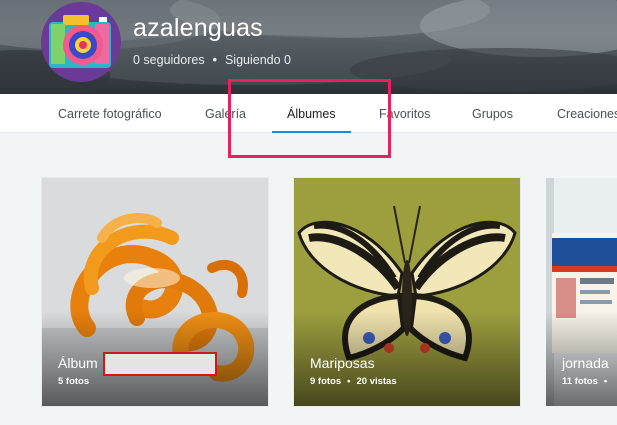  What do you see at coordinates (580, 381) in the screenshot?
I see `album-photo-count: 11 fotos` at bounding box center [580, 381].